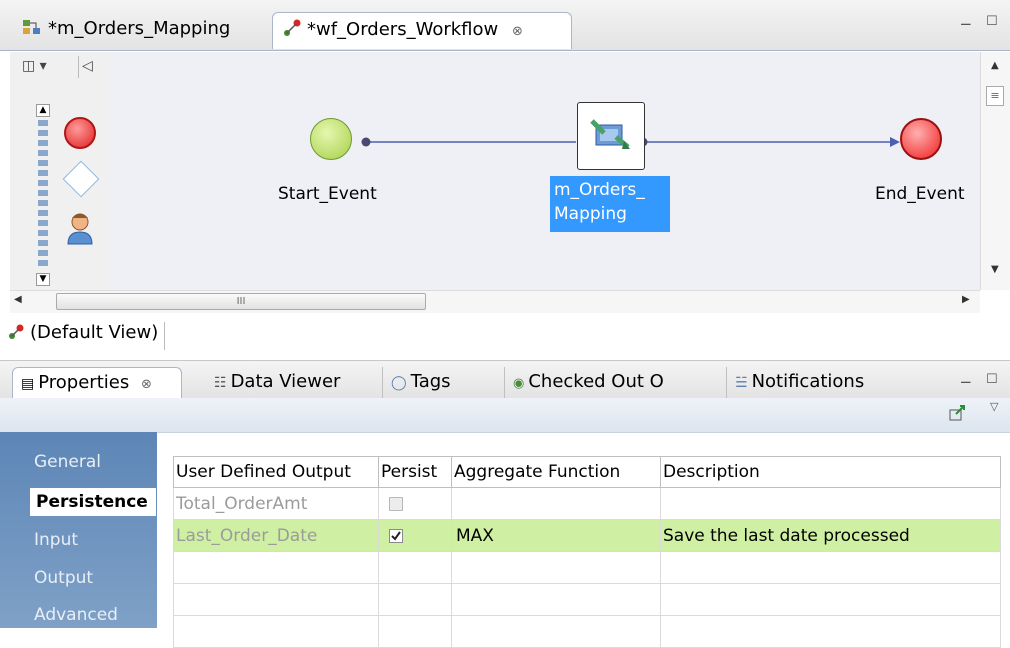 The width and height of the screenshot is (1010, 648). What do you see at coordinates (430, 381) in the screenshot?
I see `tab-label: Tags` at bounding box center [430, 381].